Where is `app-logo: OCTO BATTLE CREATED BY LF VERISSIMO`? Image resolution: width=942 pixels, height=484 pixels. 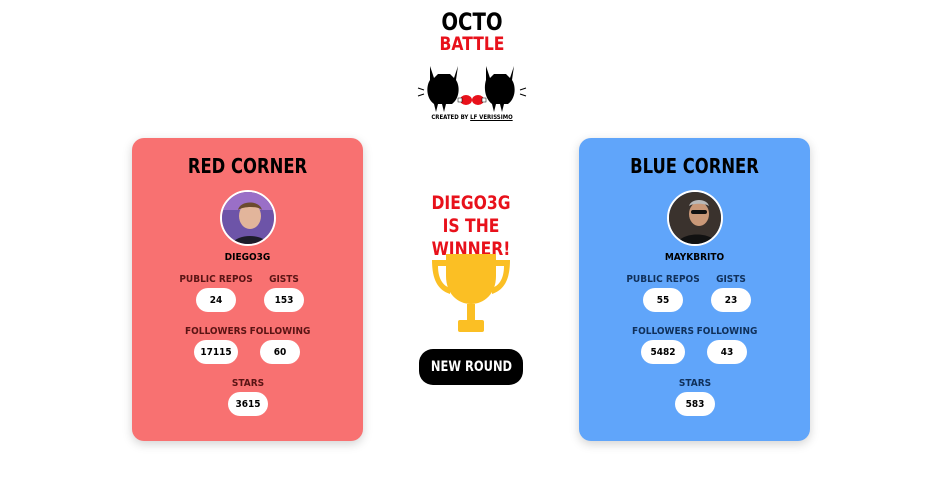 app-logo: OCTO BATTLE CREATED BY LF VERISSIMO is located at coordinates (472, 68).